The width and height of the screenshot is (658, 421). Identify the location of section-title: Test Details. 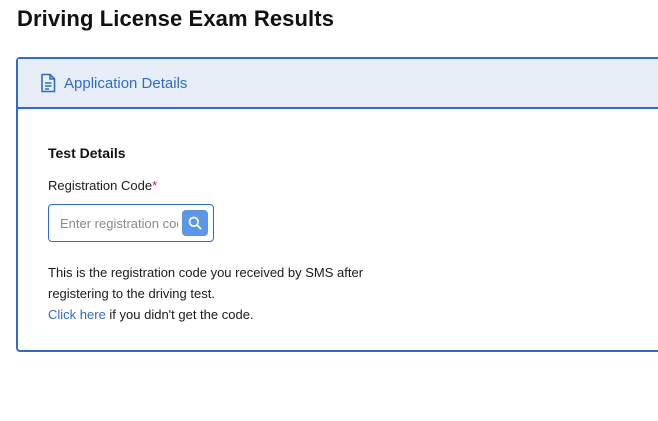
(87, 153).